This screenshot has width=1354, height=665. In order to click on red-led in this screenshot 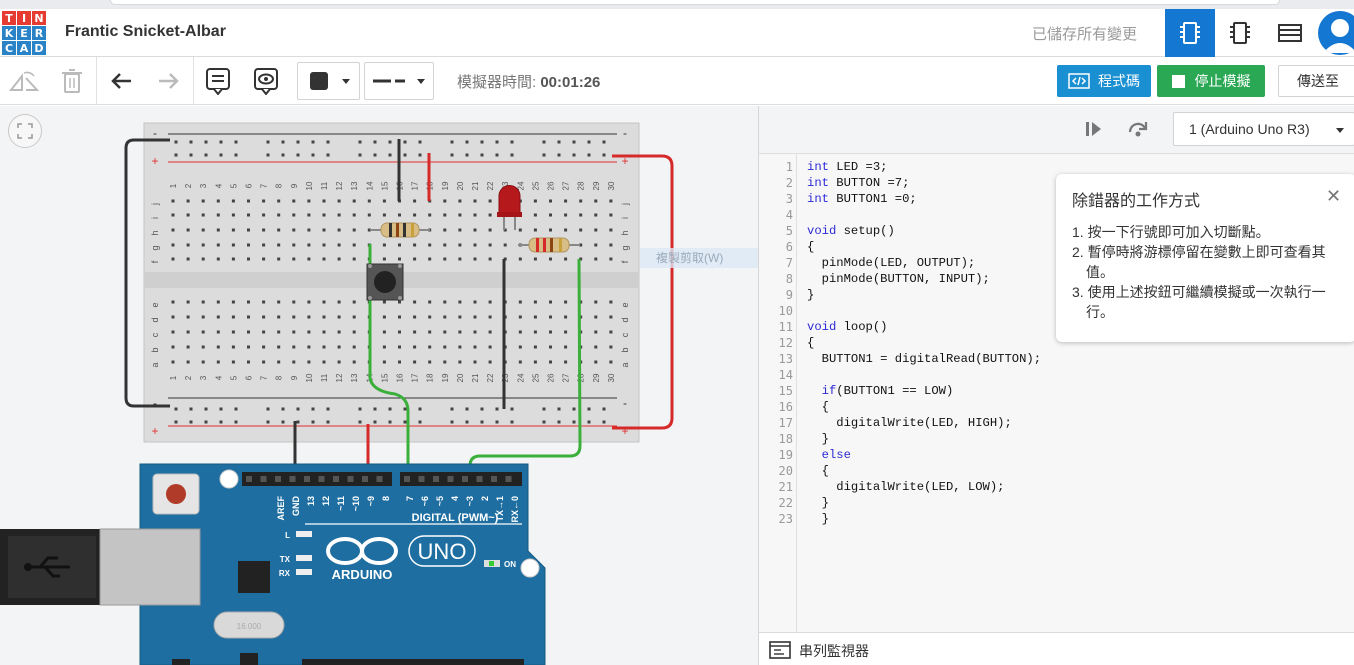, I will do `click(509, 200)`.